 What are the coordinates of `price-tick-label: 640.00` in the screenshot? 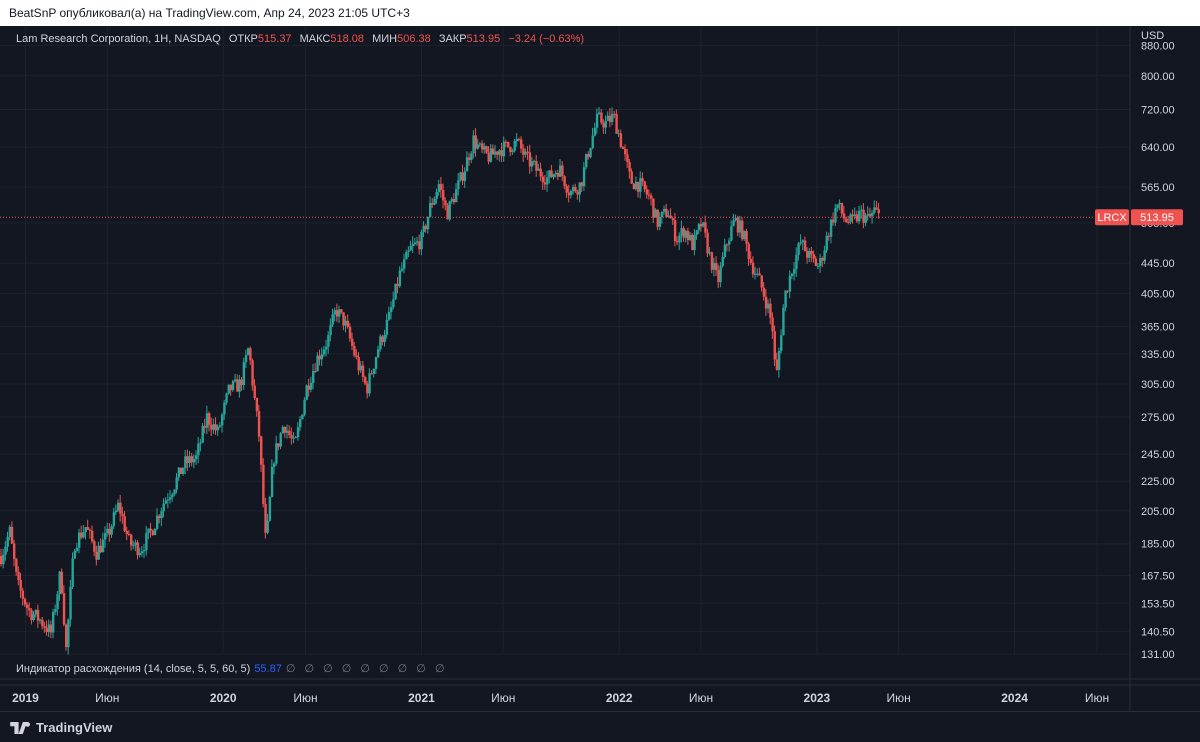 It's located at (1158, 148).